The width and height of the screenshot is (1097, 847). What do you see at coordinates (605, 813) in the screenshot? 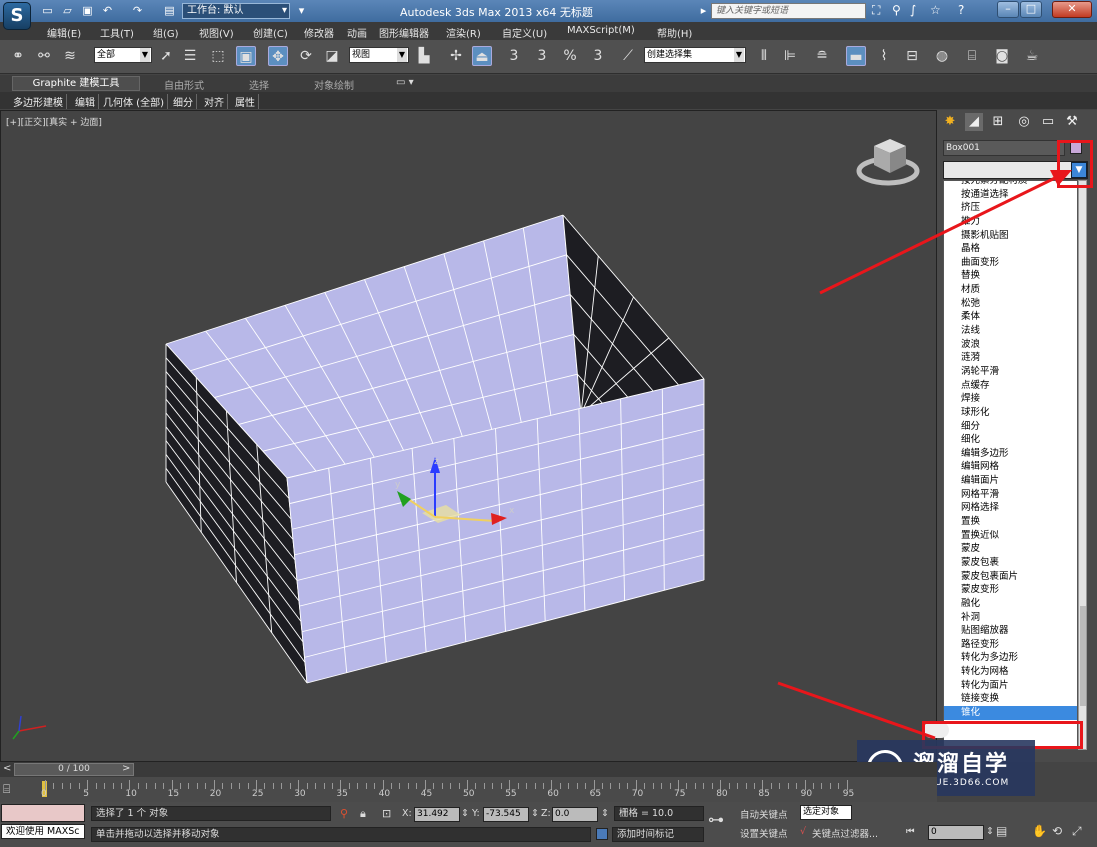
I see `z-spinner-icon: ⇕` at bounding box center [605, 813].